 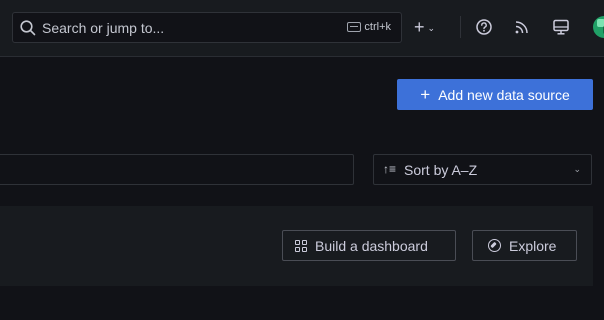 What do you see at coordinates (494, 245) in the screenshot?
I see `compass-icon` at bounding box center [494, 245].